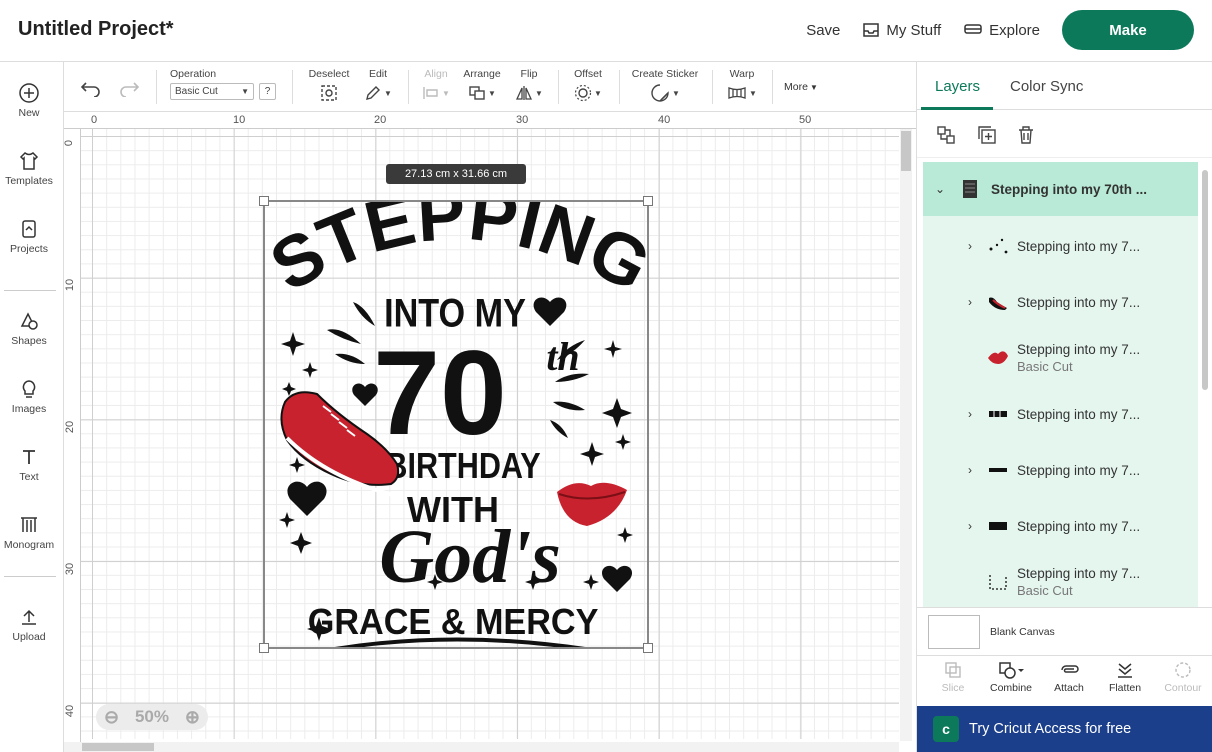  I want to click on attach-button: Attach, so click(1069, 677).